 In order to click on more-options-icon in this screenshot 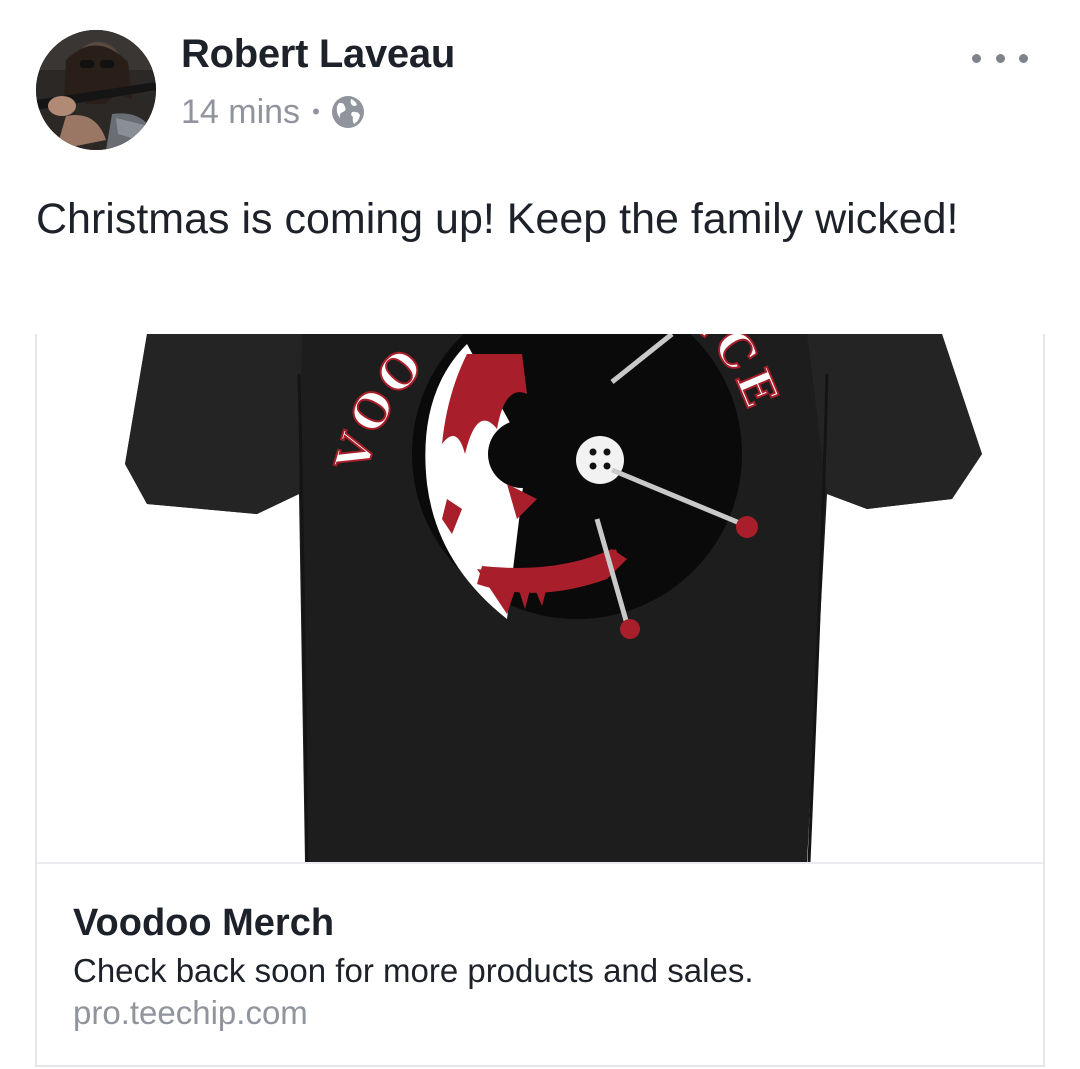, I will do `click(1000, 58)`.